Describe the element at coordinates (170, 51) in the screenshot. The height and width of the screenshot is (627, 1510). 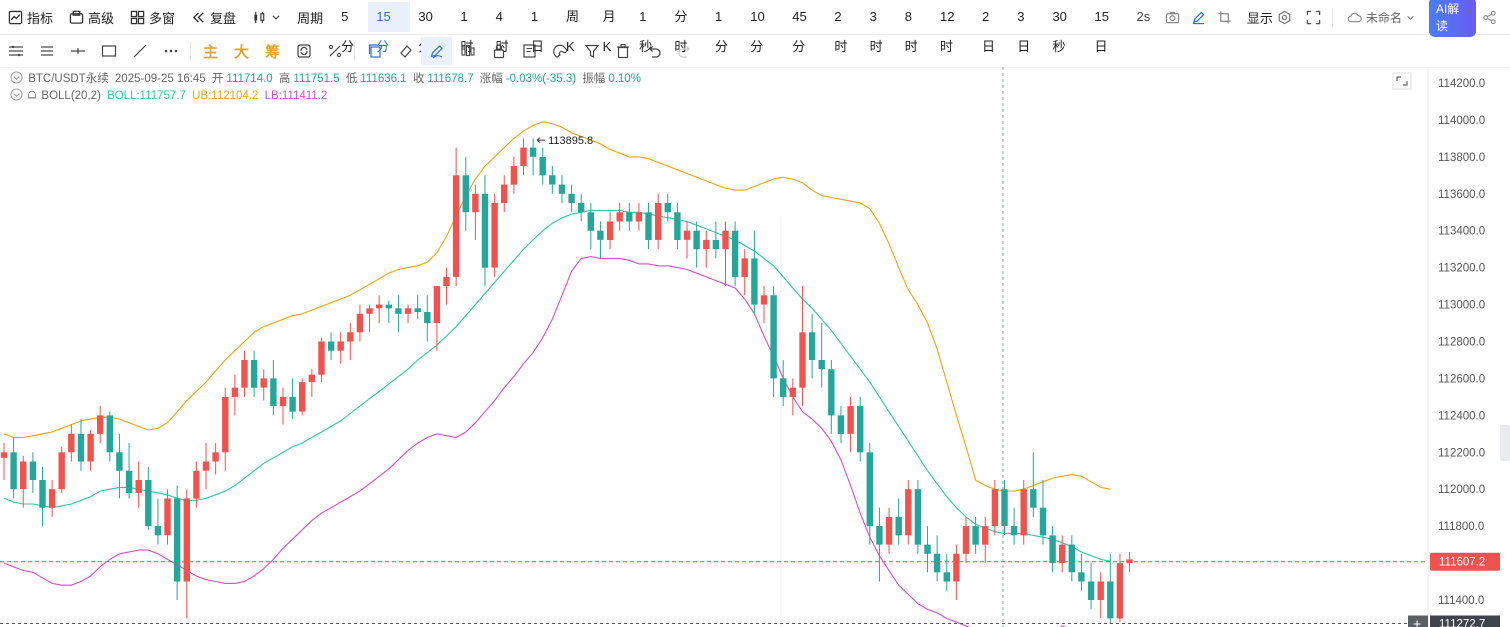
I see `more-icon` at that location.